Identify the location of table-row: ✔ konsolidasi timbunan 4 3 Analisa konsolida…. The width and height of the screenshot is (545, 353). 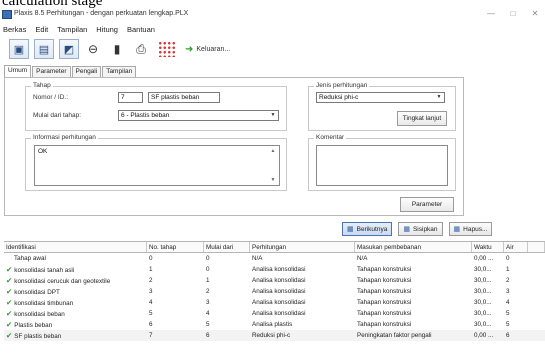
(274, 302).